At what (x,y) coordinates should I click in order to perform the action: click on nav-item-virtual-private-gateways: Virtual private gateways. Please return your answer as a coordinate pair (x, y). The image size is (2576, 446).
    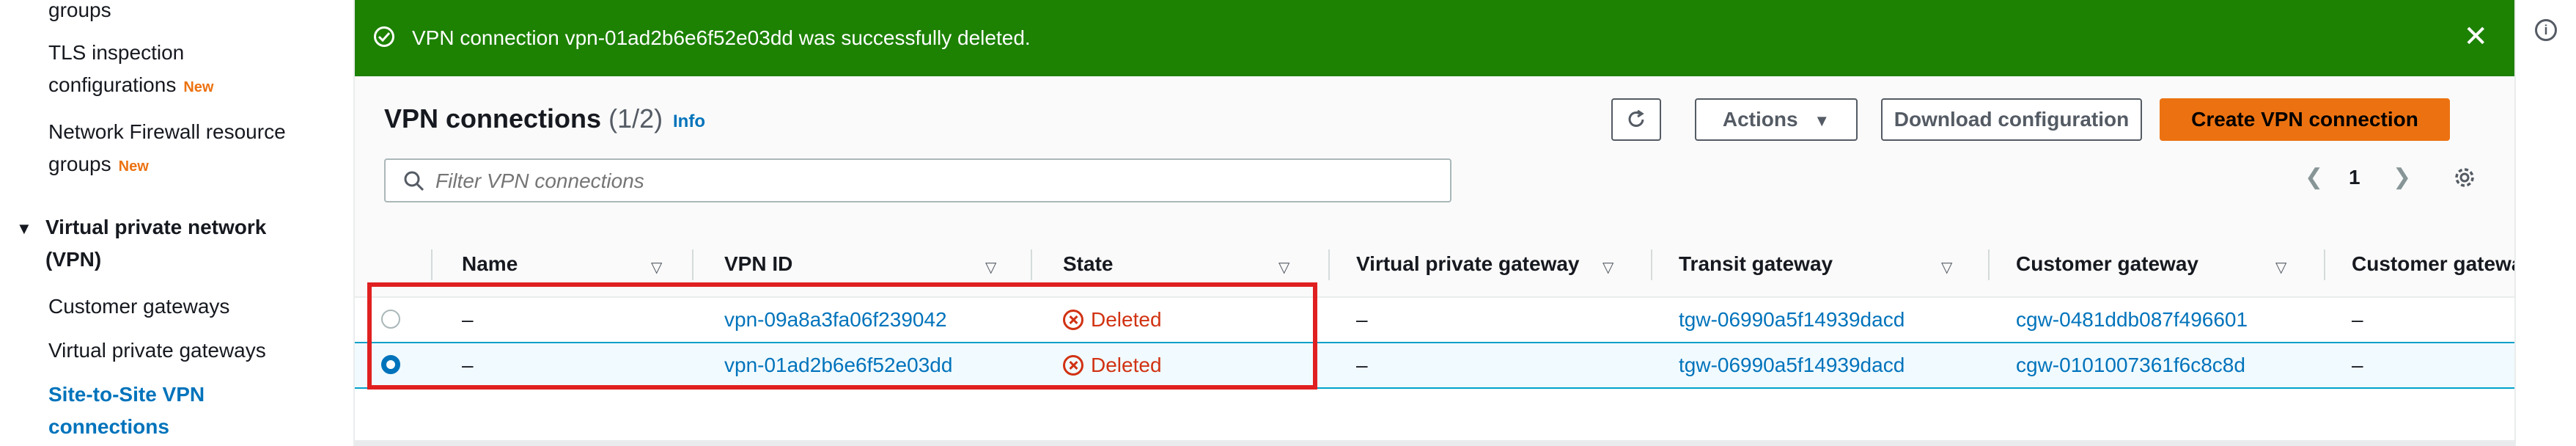
    Looking at the image, I should click on (157, 350).